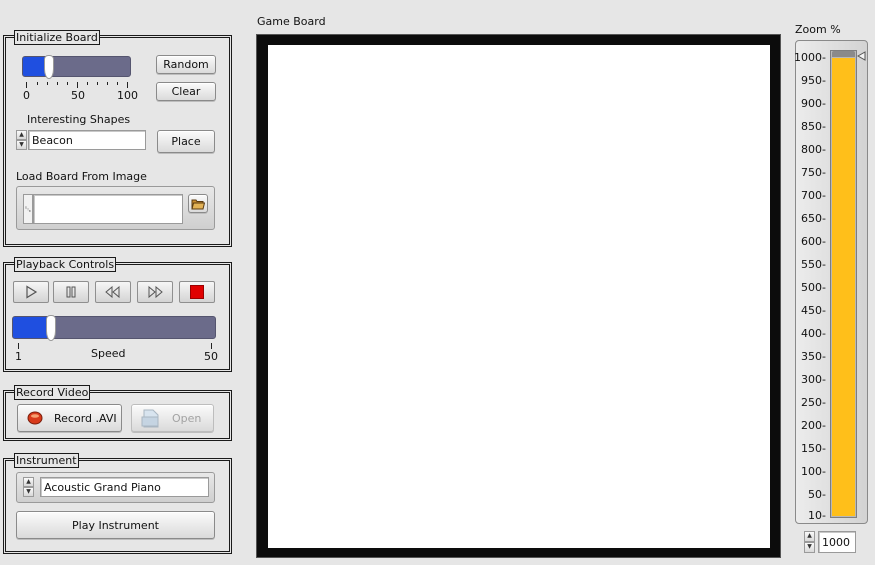 The width and height of the screenshot is (875, 565). Describe the element at coordinates (87, 140) in the screenshot. I see `shape-select: Beacon` at that location.